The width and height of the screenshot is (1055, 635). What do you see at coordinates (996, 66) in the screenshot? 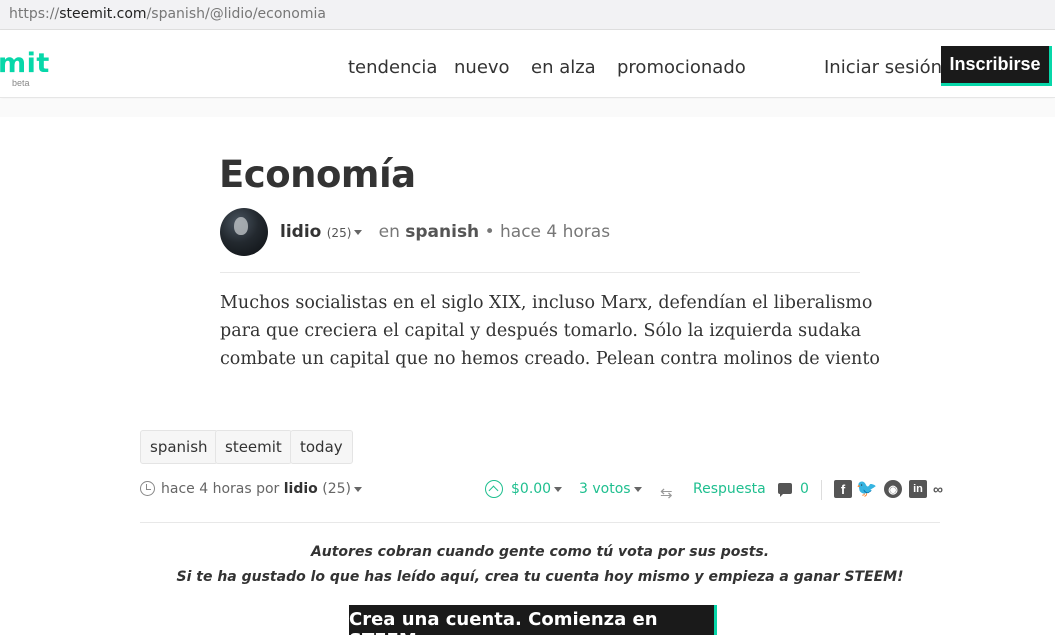
I see `signup-button: Inscribirse` at bounding box center [996, 66].